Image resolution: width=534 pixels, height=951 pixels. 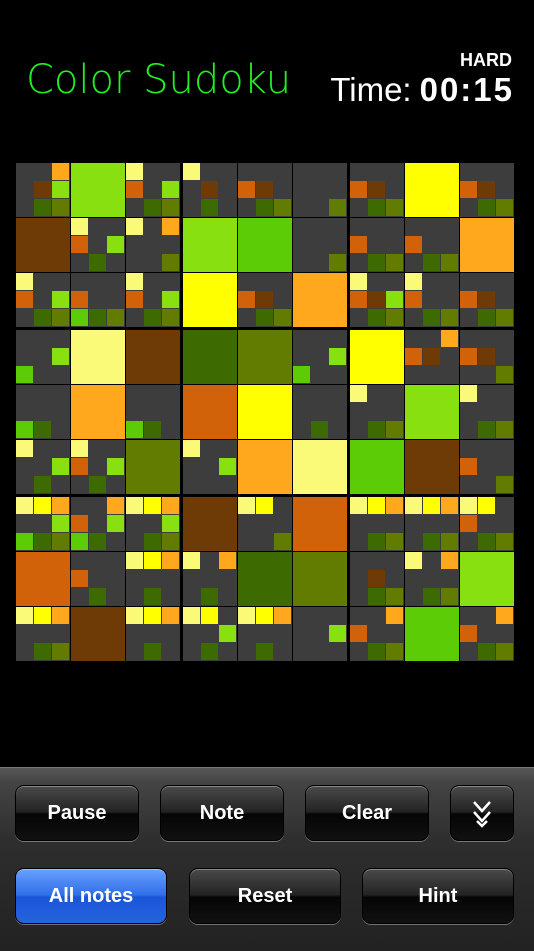 What do you see at coordinates (265, 896) in the screenshot?
I see `reset-button: Reset` at bounding box center [265, 896].